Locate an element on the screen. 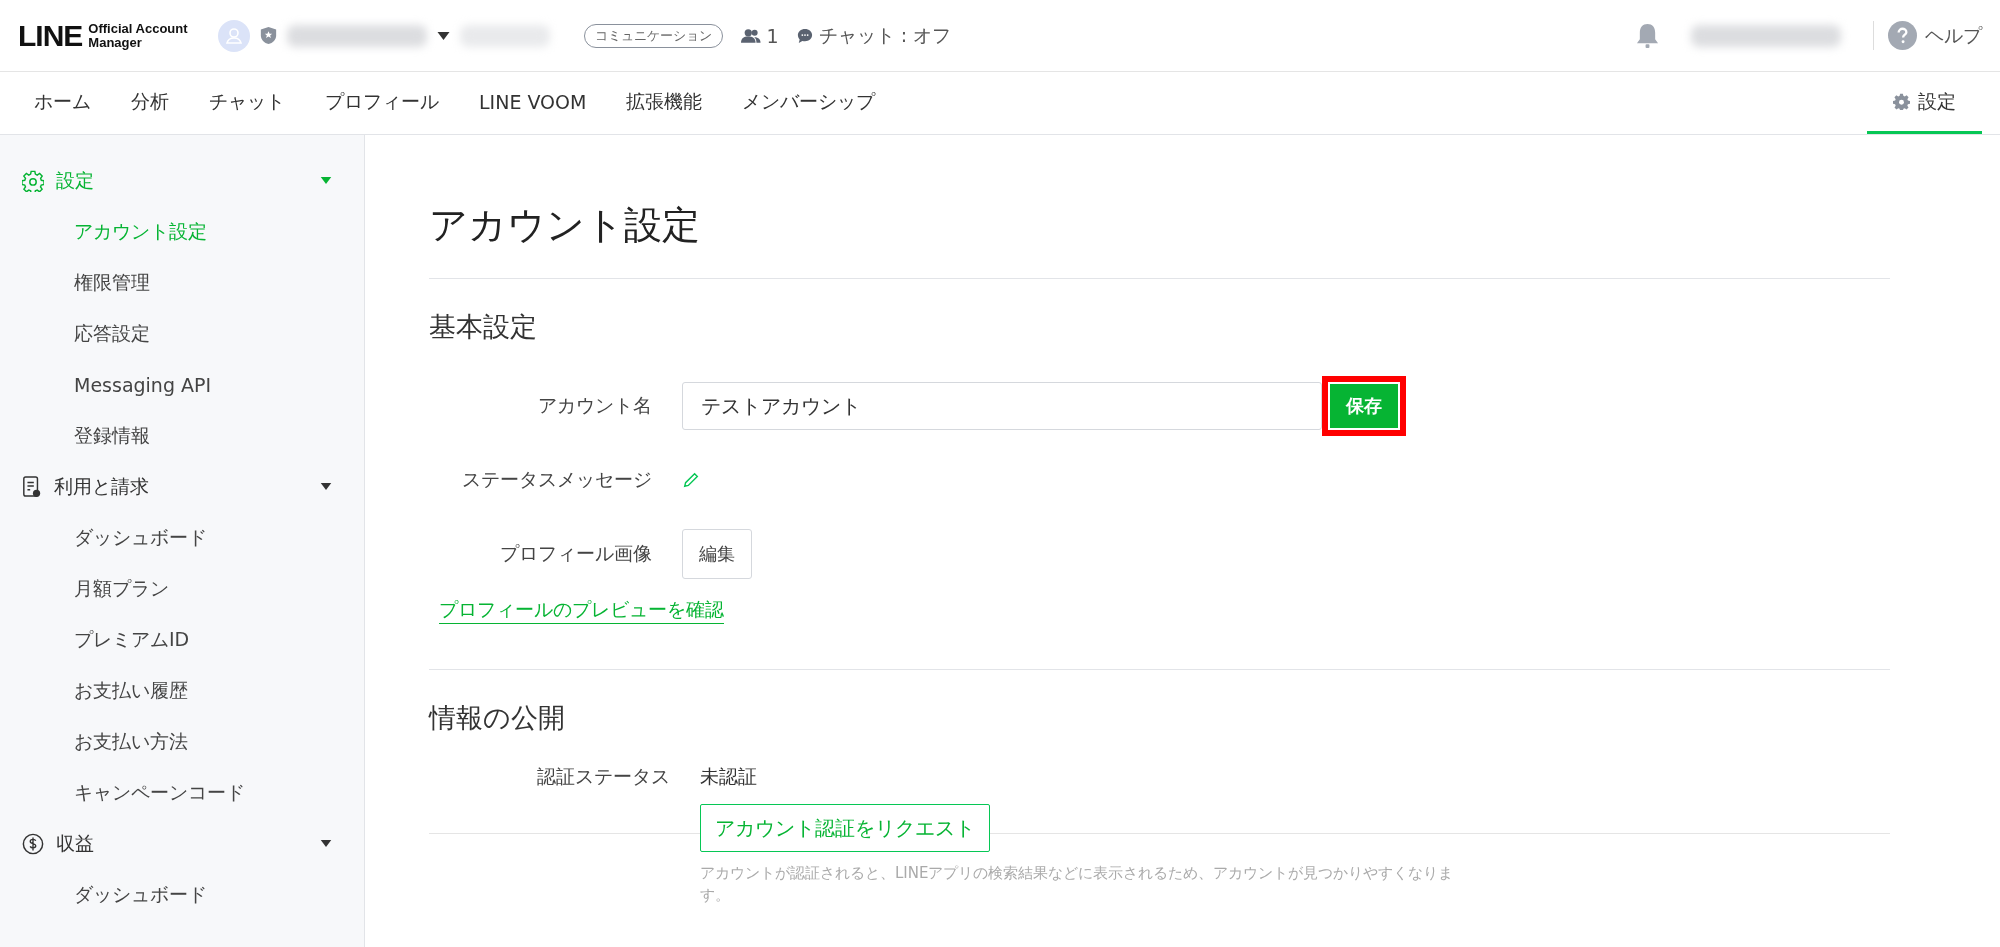 The height and width of the screenshot is (947, 2000). bell-icon is located at coordinates (1647, 35).